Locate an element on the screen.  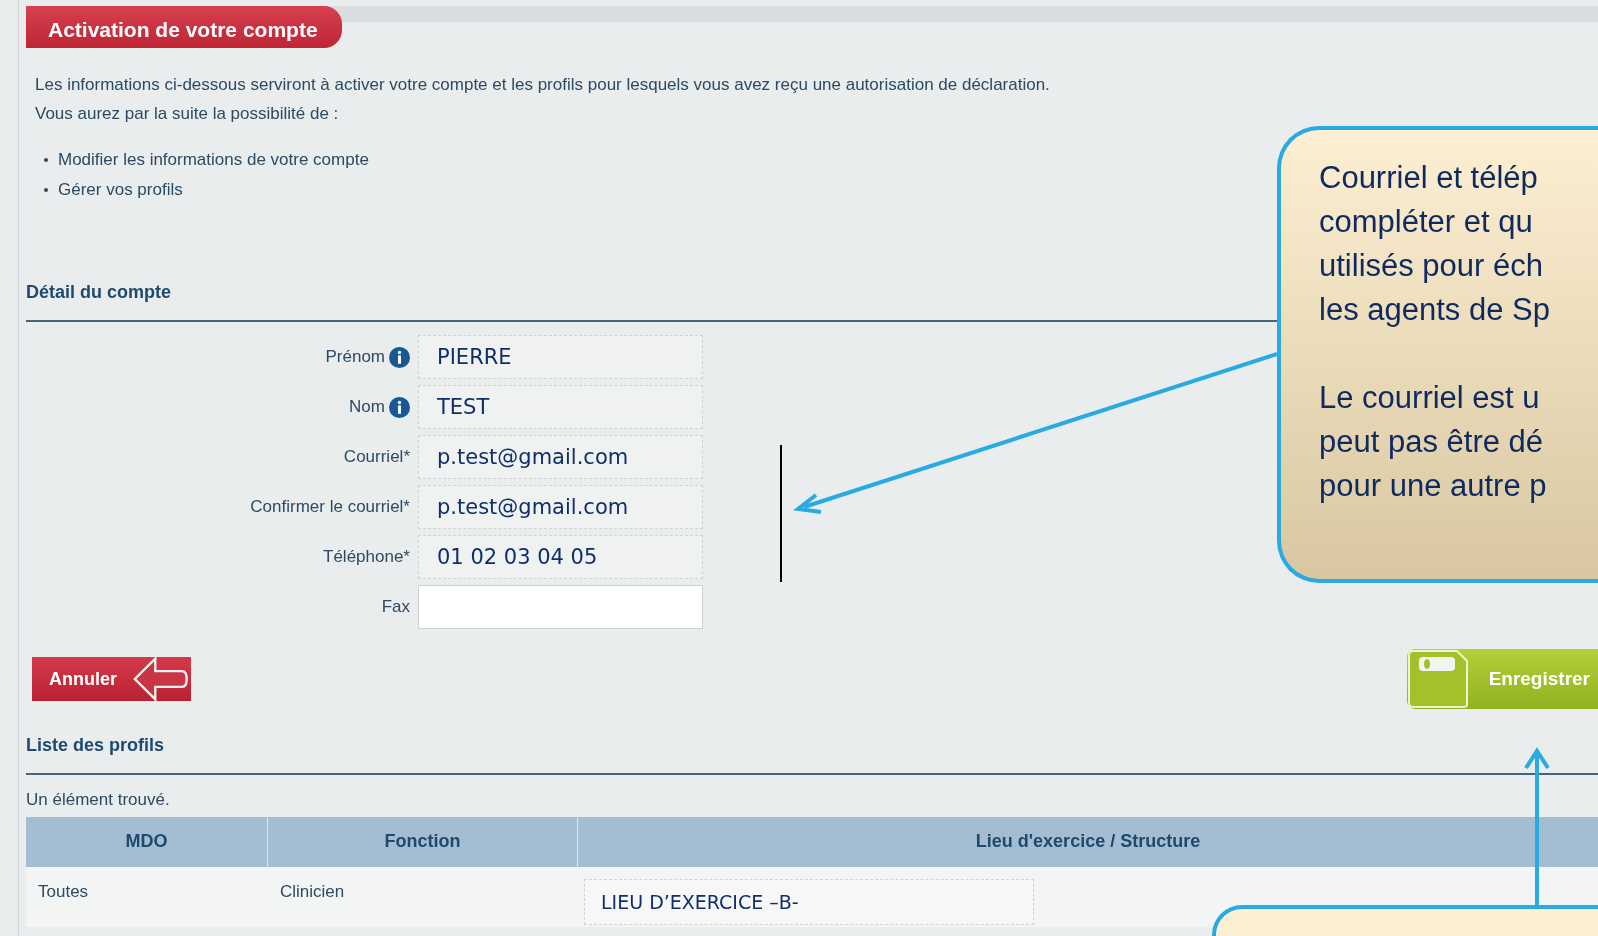
column-header: MDO is located at coordinates (147, 841).